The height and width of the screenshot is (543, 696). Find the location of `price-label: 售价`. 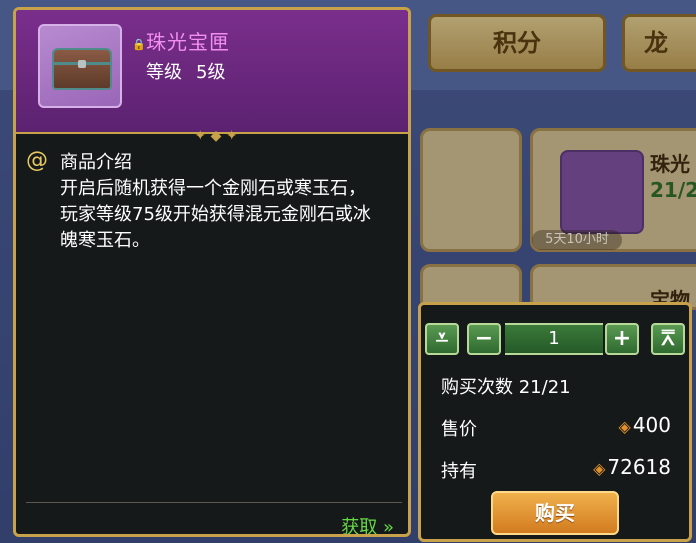

price-label: 售价 is located at coordinates (459, 429).